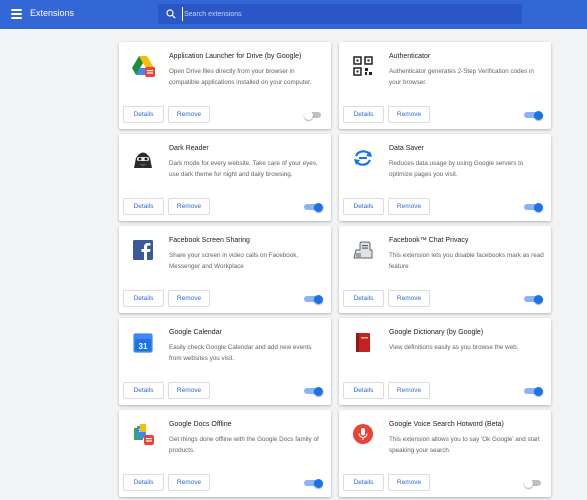 The width and height of the screenshot is (587, 500). Describe the element at coordinates (363, 434) in the screenshot. I see `microphone-icon` at that location.